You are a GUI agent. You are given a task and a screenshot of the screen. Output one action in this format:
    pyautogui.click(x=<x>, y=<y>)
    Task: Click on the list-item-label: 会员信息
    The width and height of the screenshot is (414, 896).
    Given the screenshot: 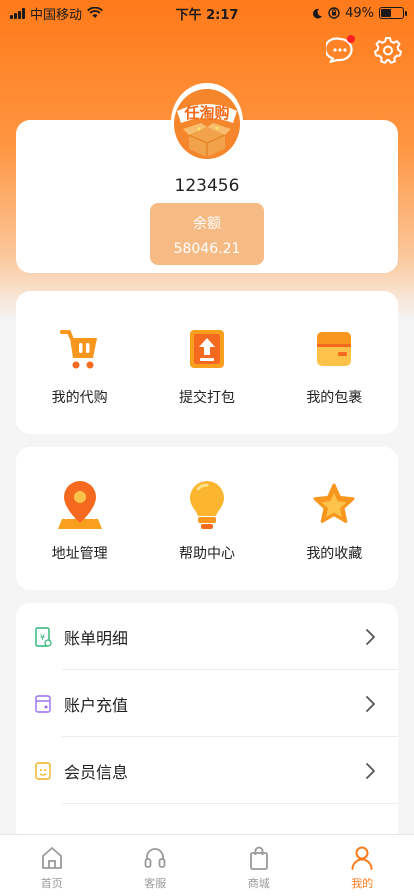 What is the action you would take?
    pyautogui.click(x=96, y=772)
    